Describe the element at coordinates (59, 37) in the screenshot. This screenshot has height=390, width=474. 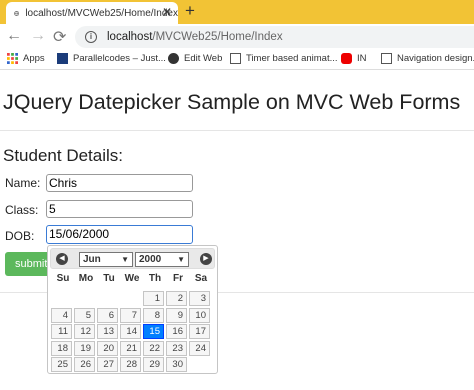
I see `reload-icon: ⟳` at that location.